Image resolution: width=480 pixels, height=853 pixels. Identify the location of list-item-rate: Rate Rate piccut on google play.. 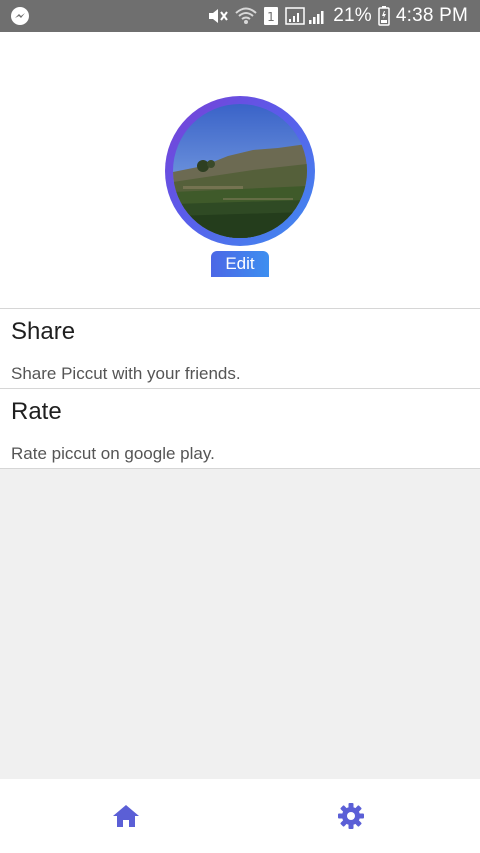
(240, 429).